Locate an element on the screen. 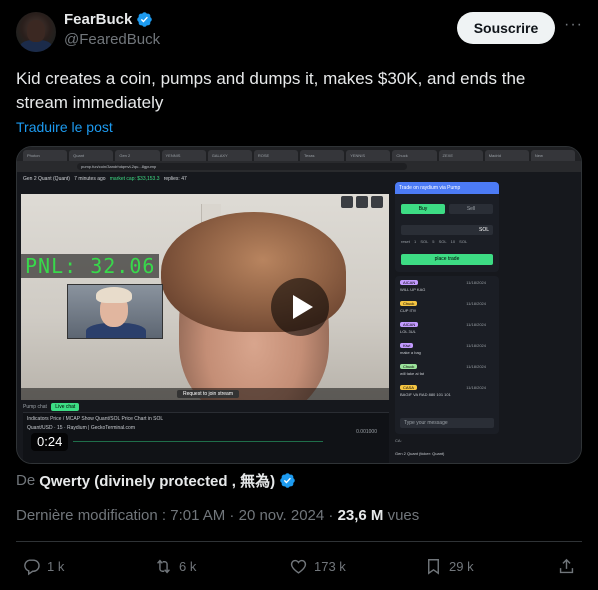 Image resolution: width=598 pixels, height=590 pixels. more-options-icon: ··· is located at coordinates (573, 27).